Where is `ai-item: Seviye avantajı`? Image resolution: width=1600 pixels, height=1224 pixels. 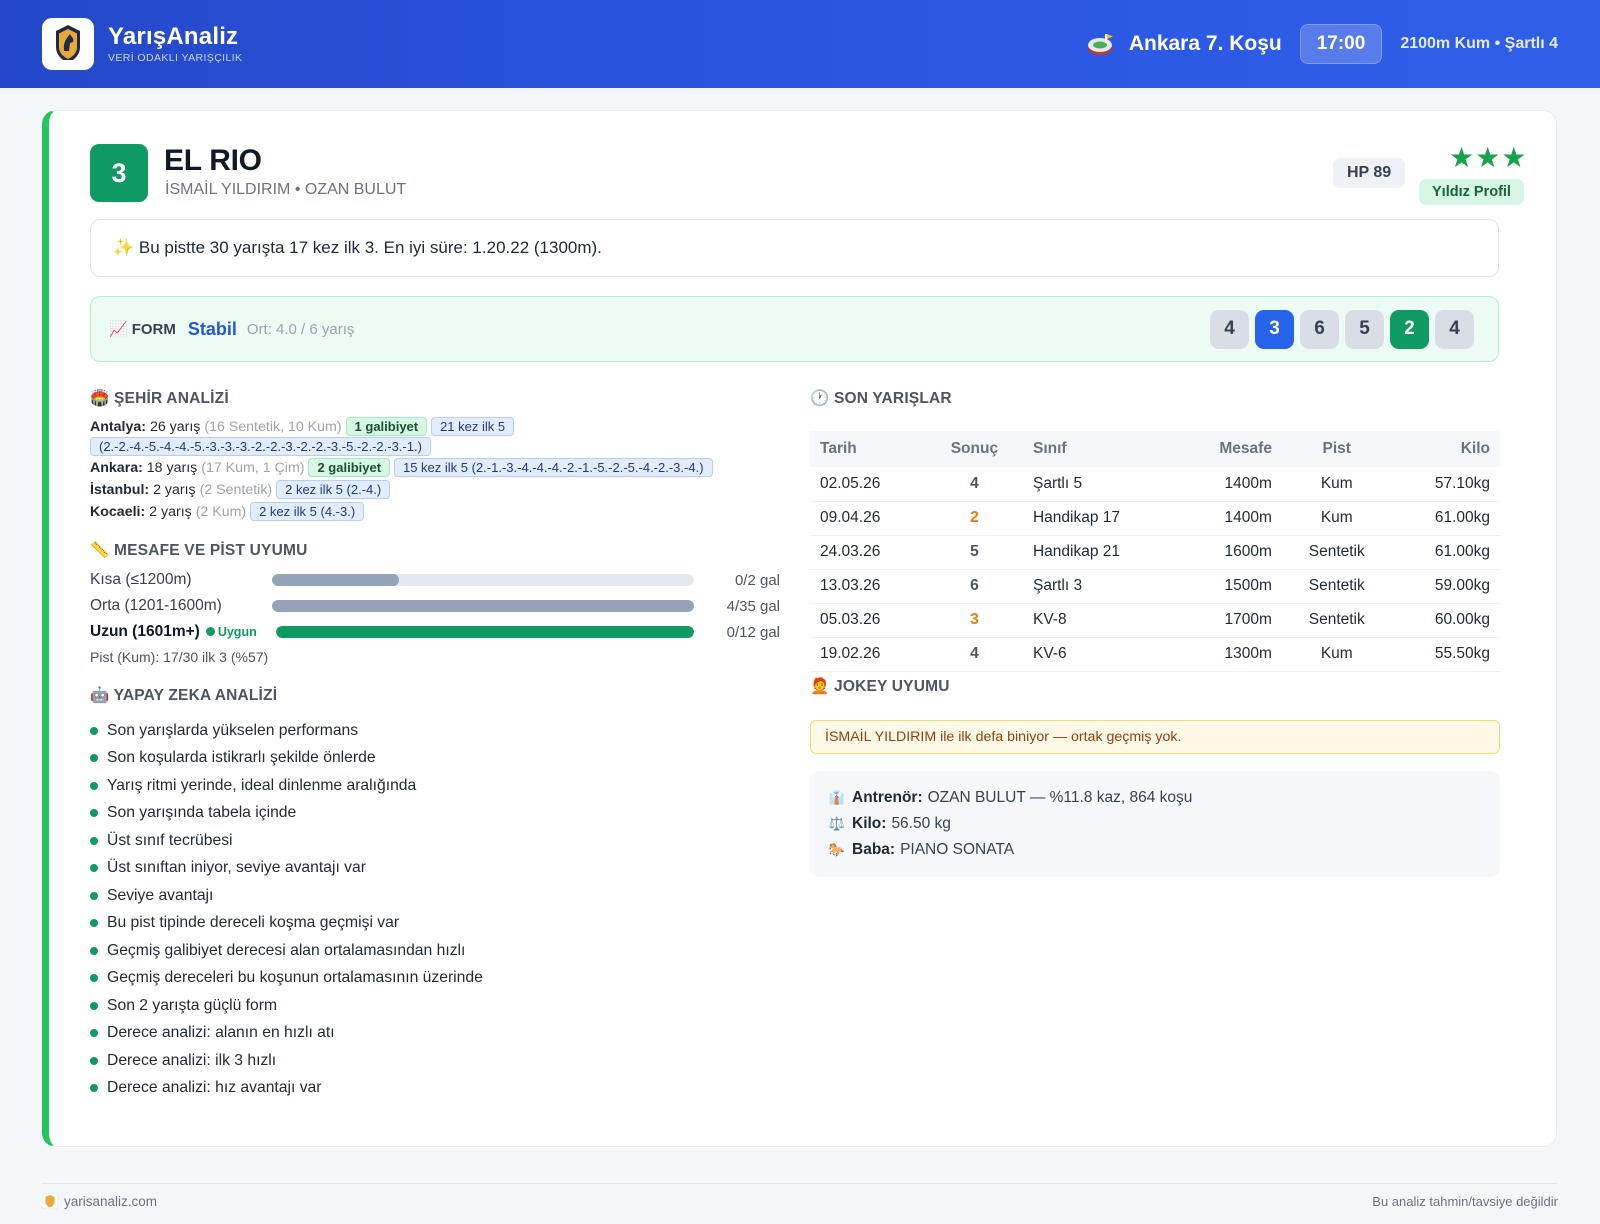 ai-item: Seviye avantajı is located at coordinates (286, 896).